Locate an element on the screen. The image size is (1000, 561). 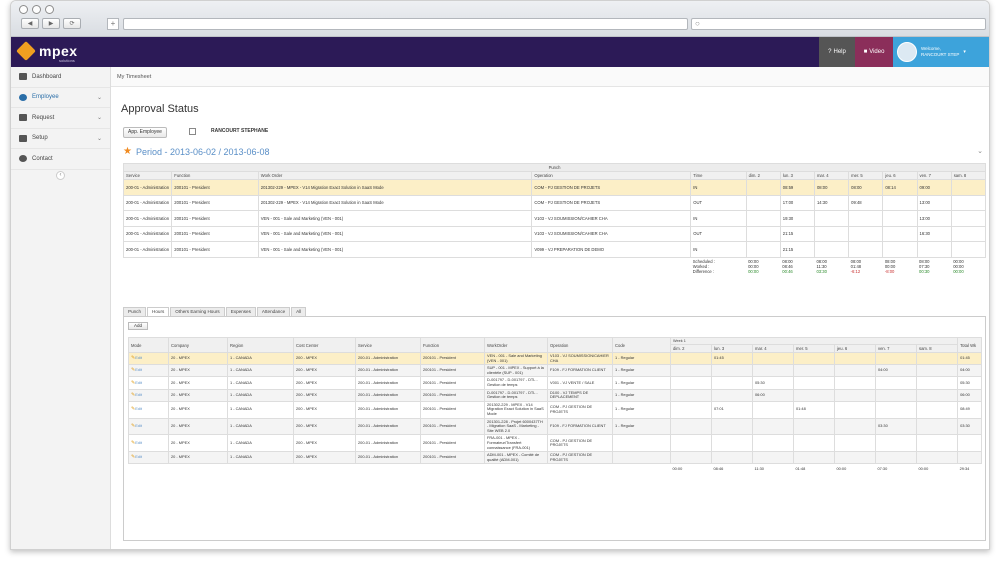
period-expand-chevron-icon: ⌄ is located at coordinates (980, 151).